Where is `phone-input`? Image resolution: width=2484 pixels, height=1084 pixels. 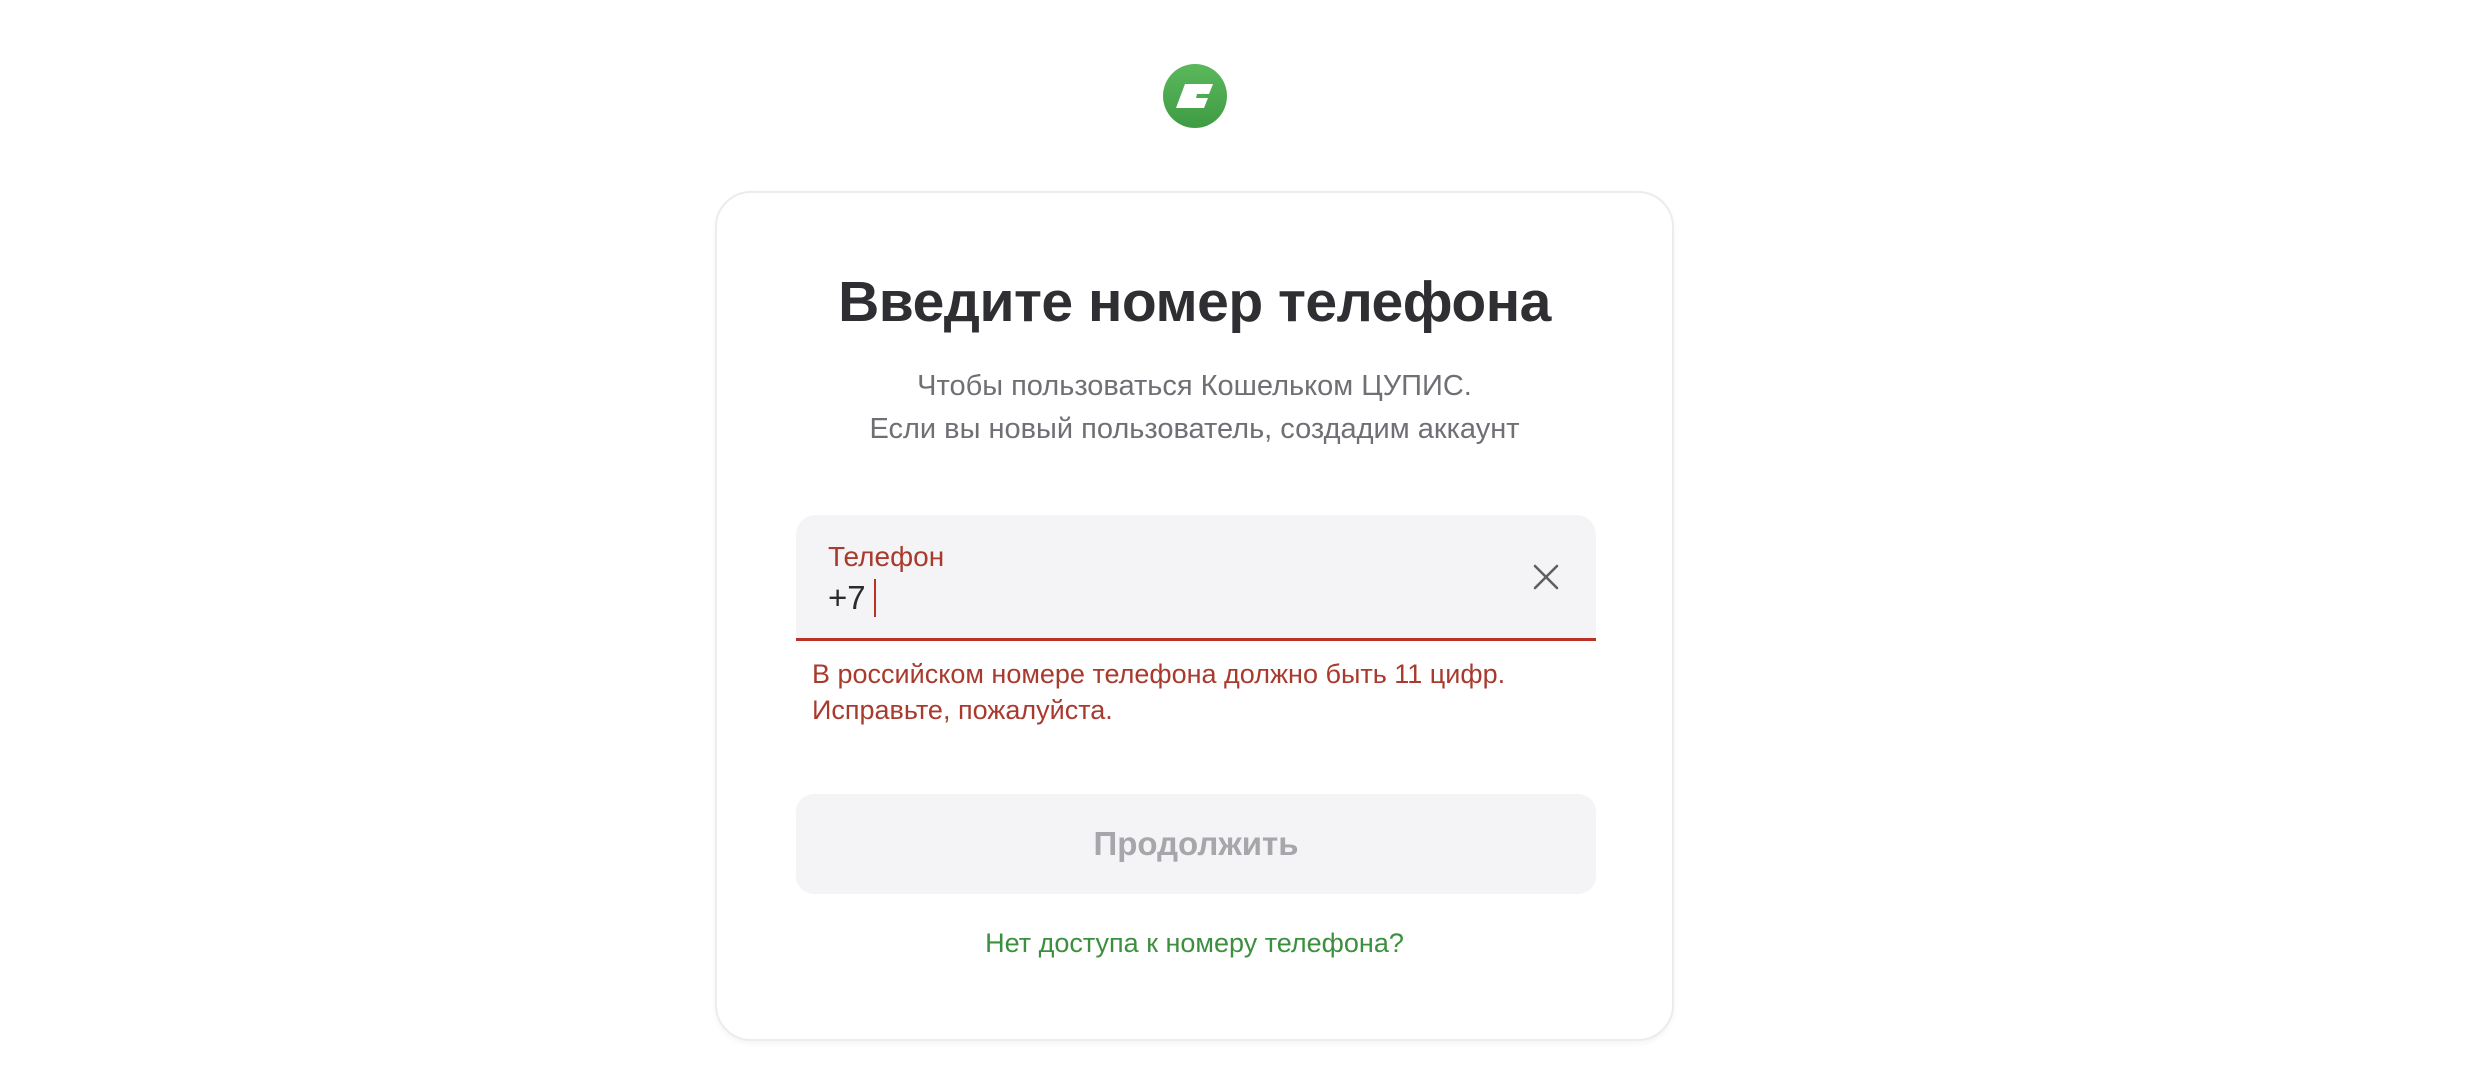
phone-input is located at coordinates (1178, 598).